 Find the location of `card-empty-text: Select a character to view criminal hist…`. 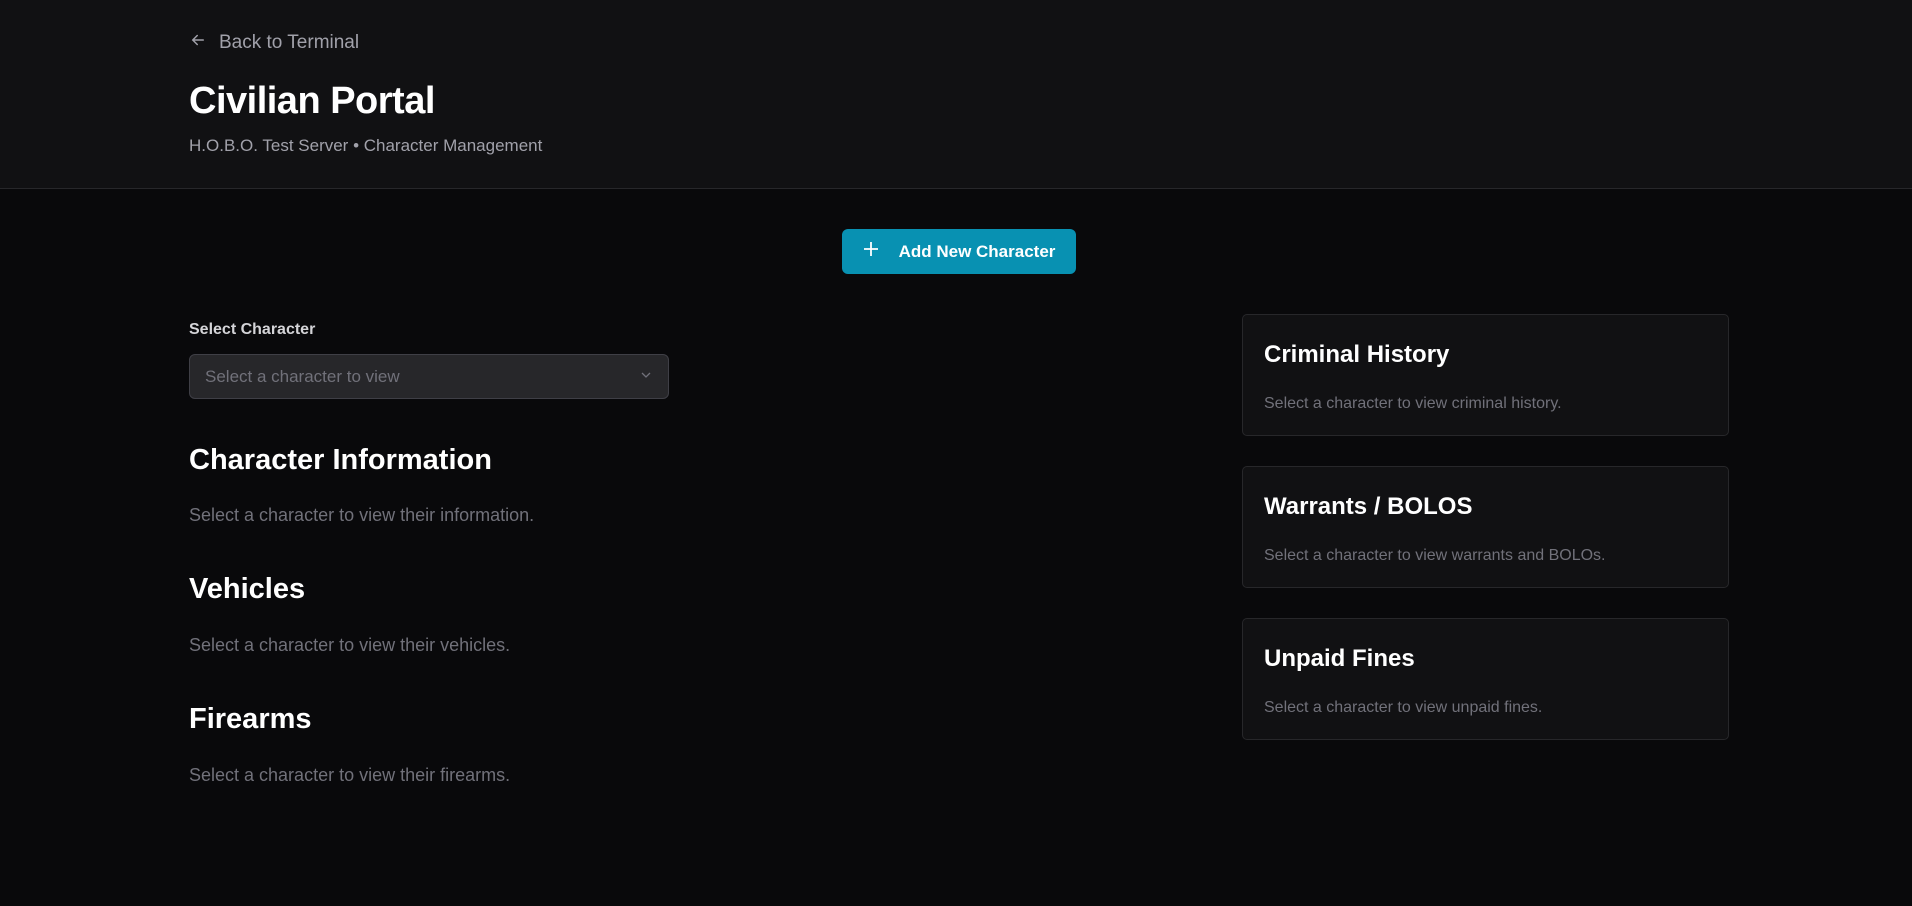

card-empty-text: Select a character to view criminal hist… is located at coordinates (1413, 403).